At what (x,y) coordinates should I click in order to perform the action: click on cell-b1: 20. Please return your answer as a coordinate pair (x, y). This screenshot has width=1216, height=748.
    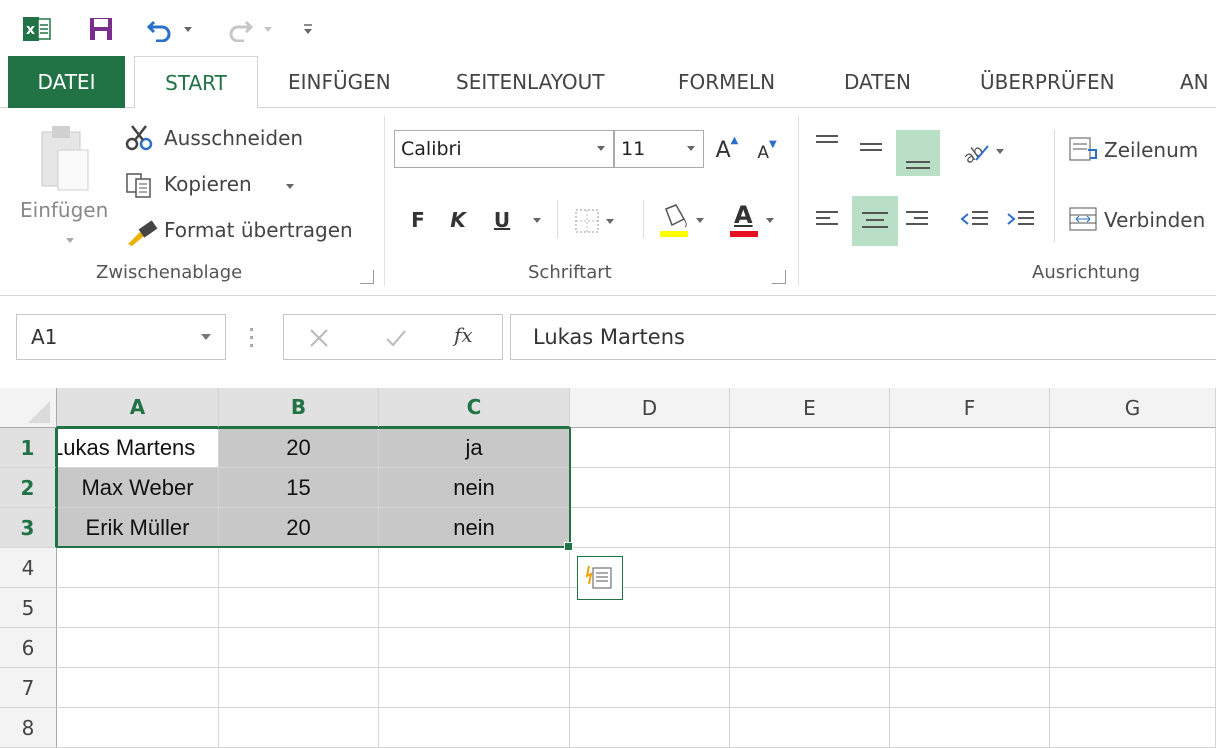
    Looking at the image, I should click on (299, 448).